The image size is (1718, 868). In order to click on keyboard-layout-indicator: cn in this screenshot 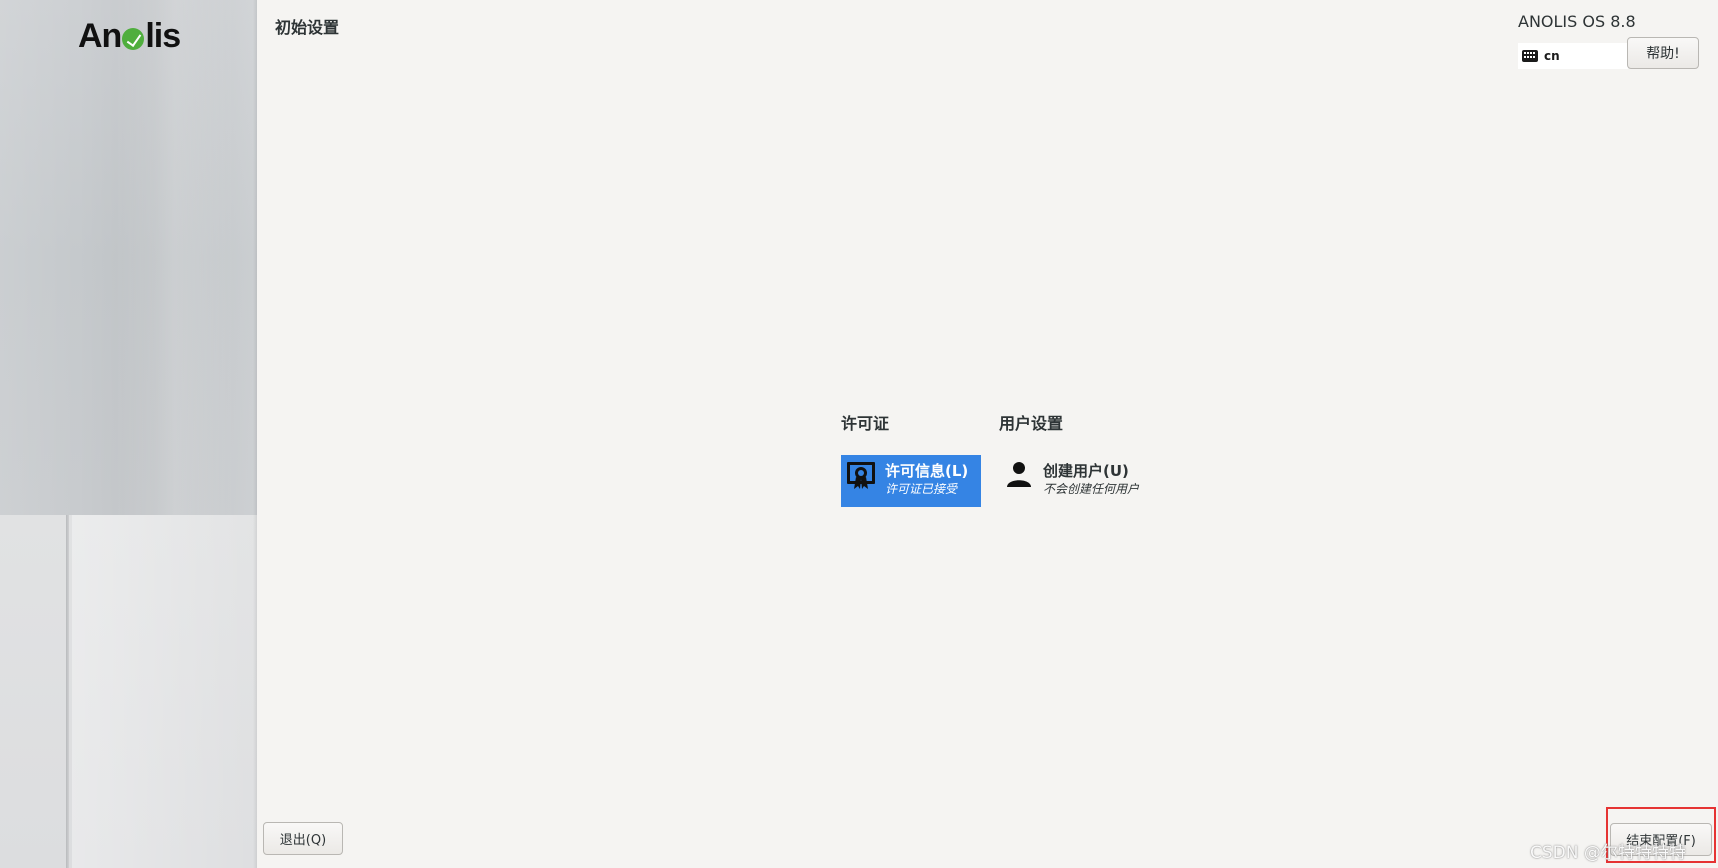, I will do `click(1573, 56)`.